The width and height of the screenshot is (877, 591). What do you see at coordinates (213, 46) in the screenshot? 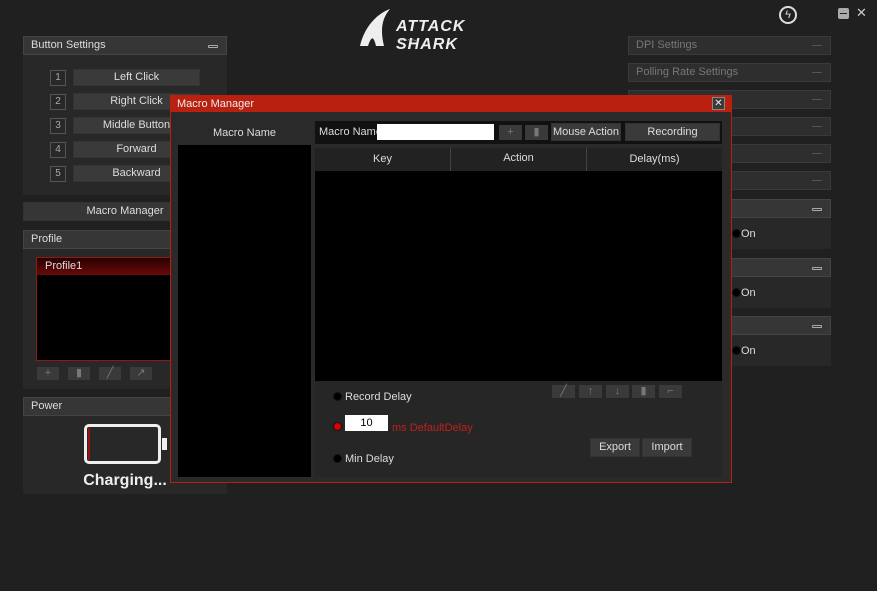
I see `collapse-icon` at bounding box center [213, 46].